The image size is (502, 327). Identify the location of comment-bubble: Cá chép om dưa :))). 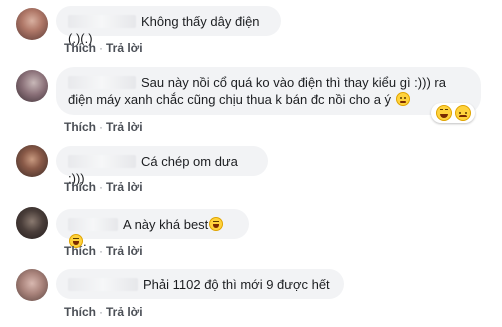
(162, 166).